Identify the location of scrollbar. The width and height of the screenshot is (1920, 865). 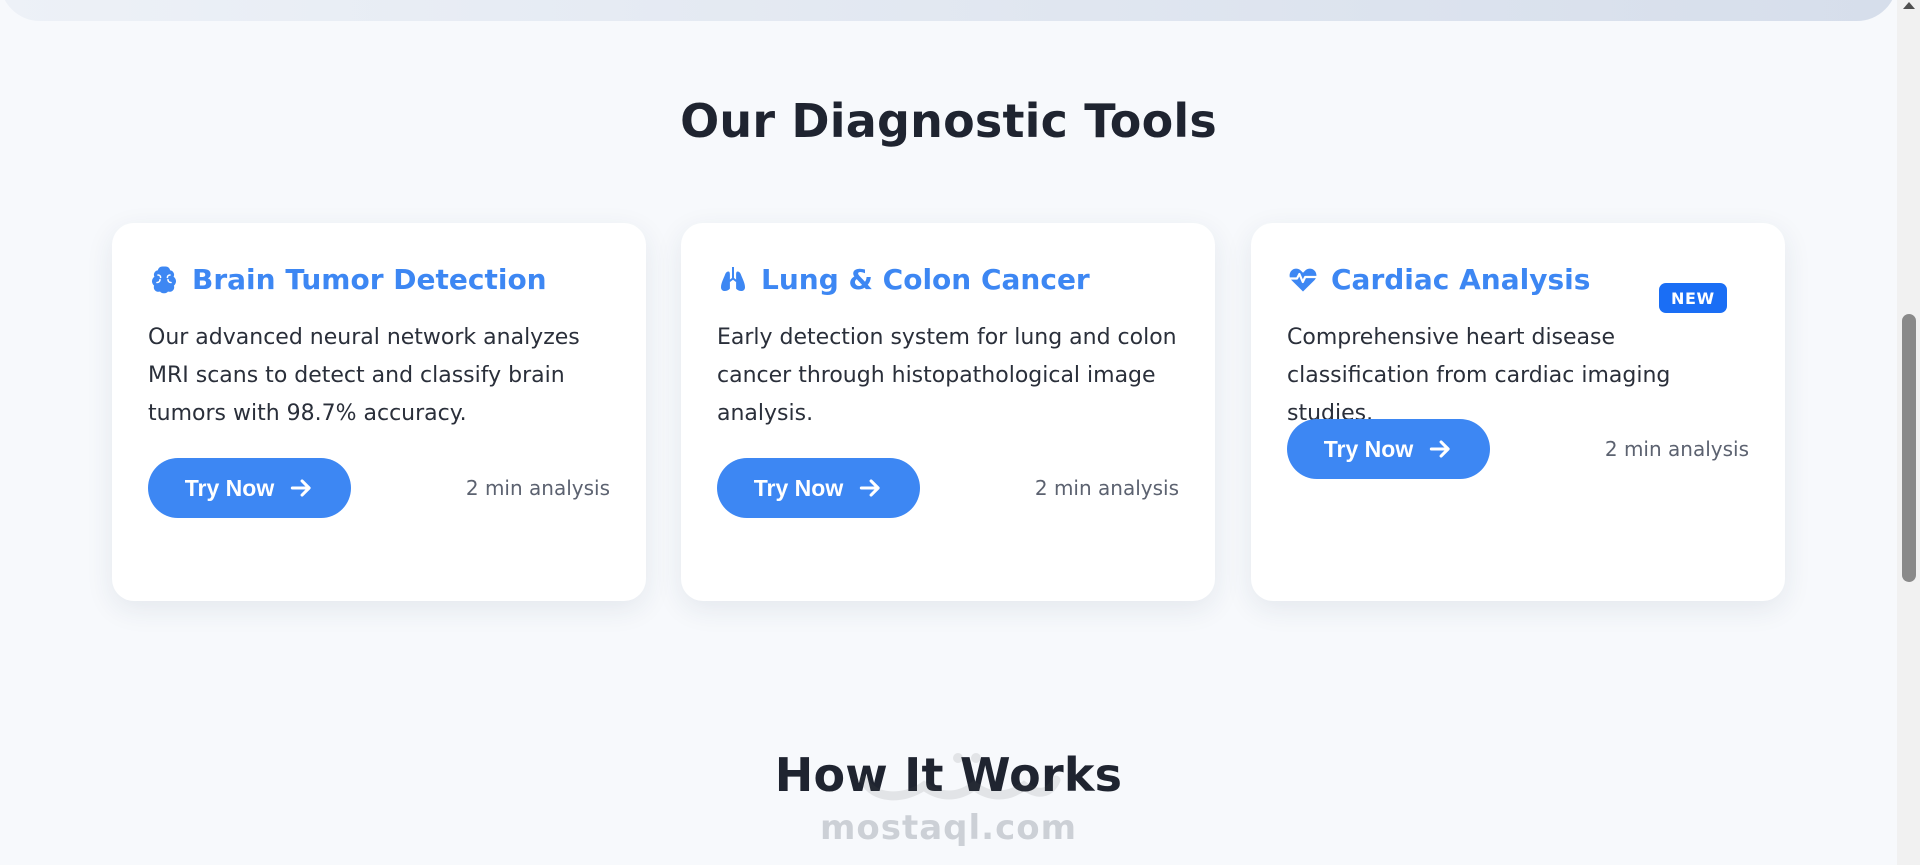
(1908, 432).